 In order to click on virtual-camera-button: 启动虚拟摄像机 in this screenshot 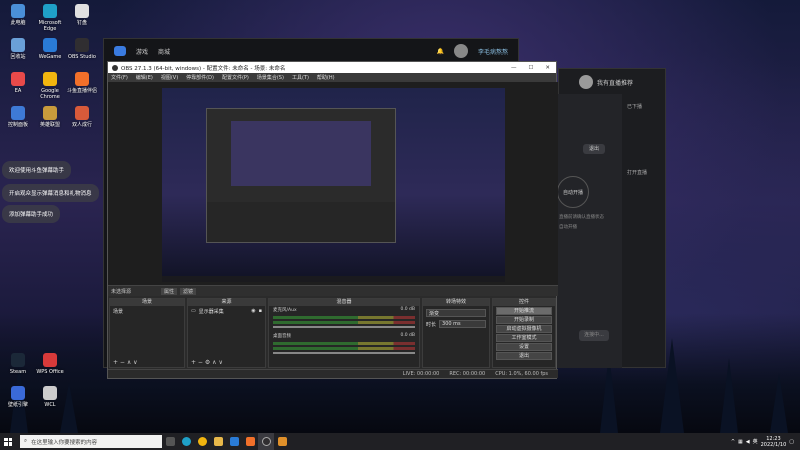, I will do `click(524, 329)`.